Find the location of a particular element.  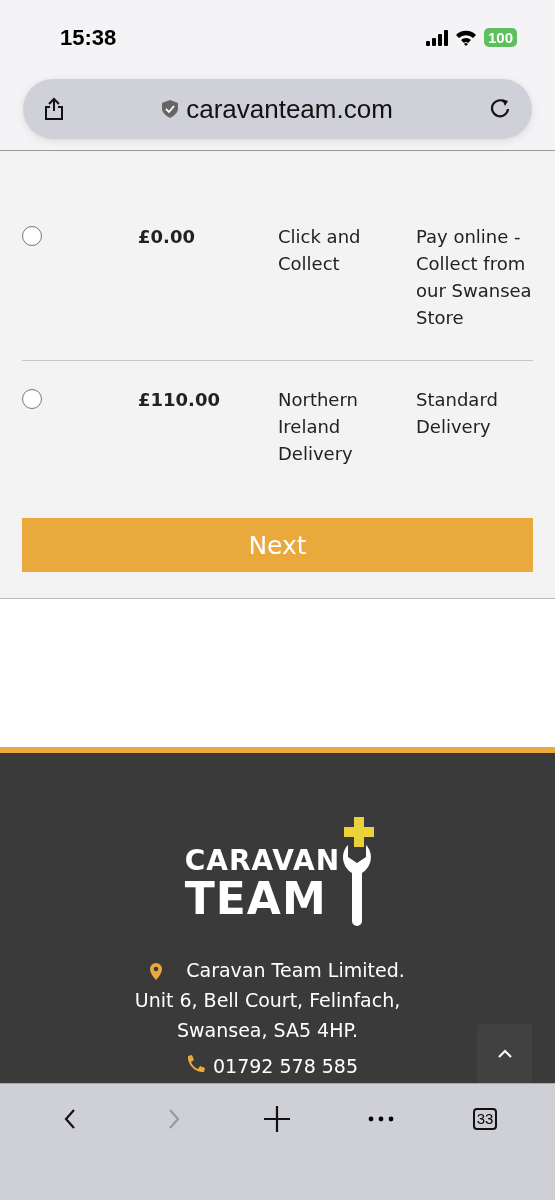

address-text: Swansea, SA5 4HP. is located at coordinates (267, 1030).